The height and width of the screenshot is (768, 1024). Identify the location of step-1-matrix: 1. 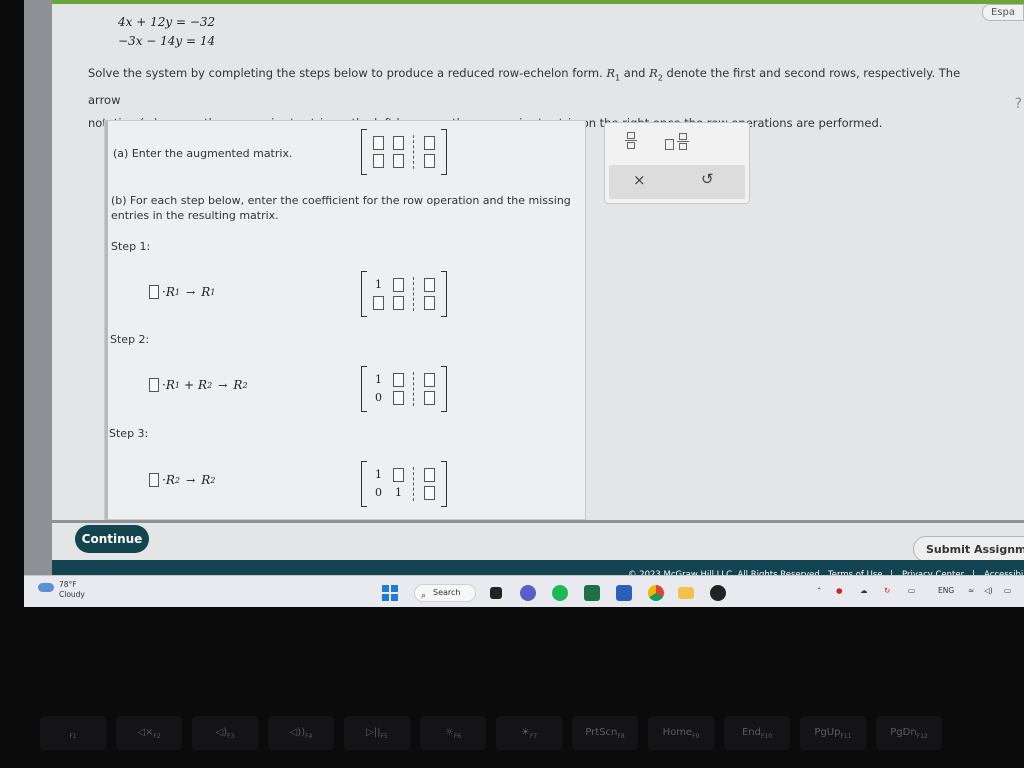
(404, 294).